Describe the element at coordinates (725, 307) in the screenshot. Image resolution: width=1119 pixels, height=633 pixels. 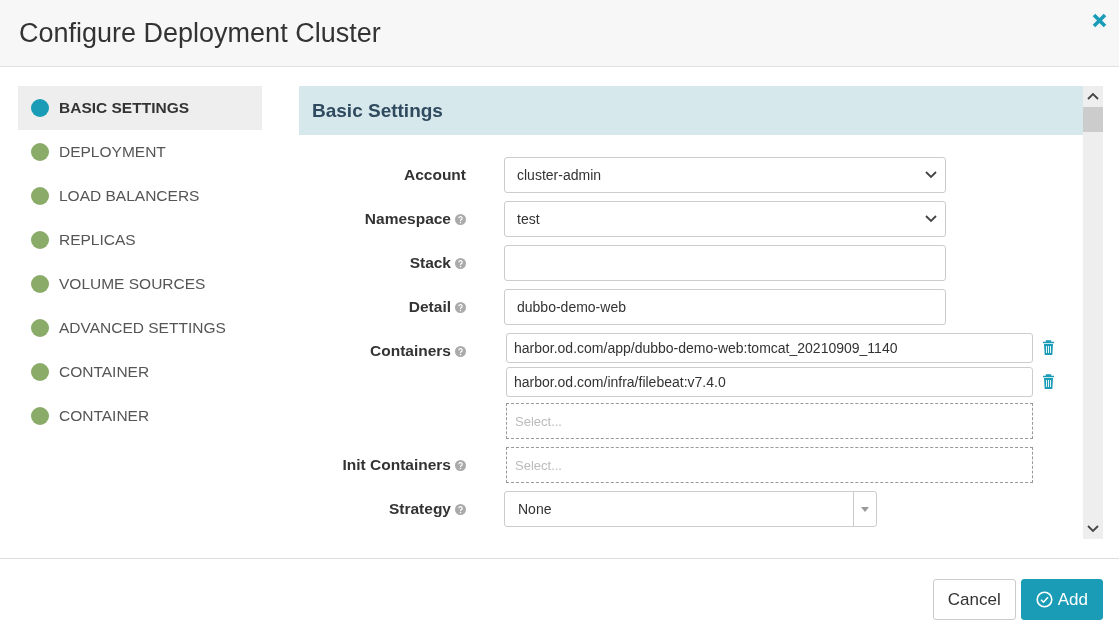
I see `input-field: dubbo-demo-web` at that location.